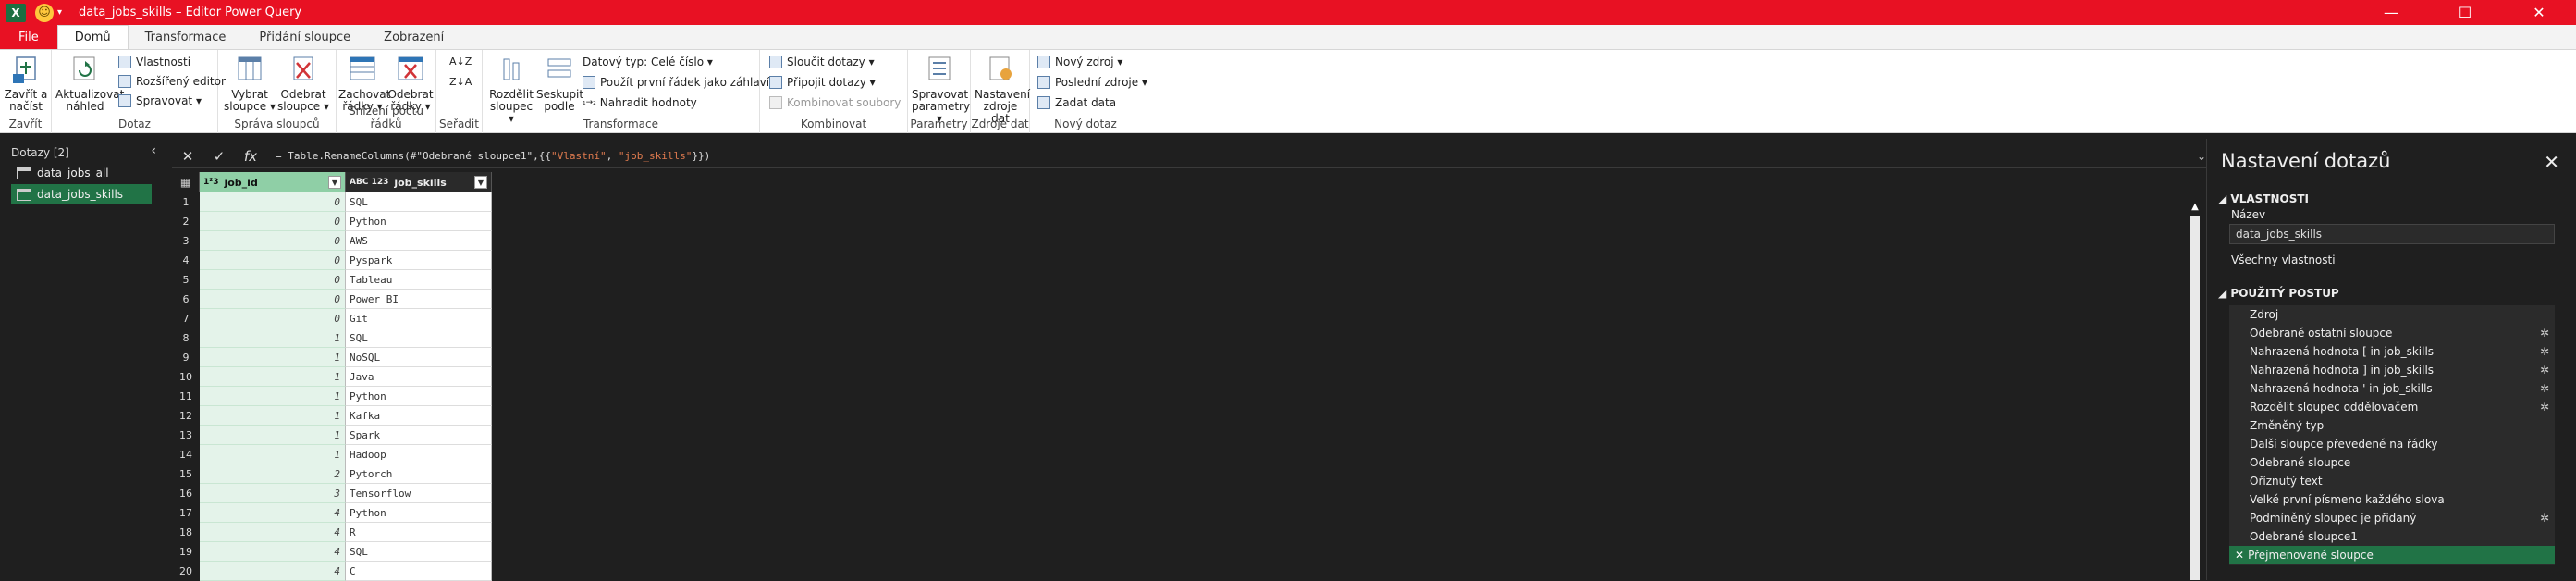  What do you see at coordinates (172, 81) in the screenshot?
I see `advanced-editor-button: Rozšířený editor` at bounding box center [172, 81].